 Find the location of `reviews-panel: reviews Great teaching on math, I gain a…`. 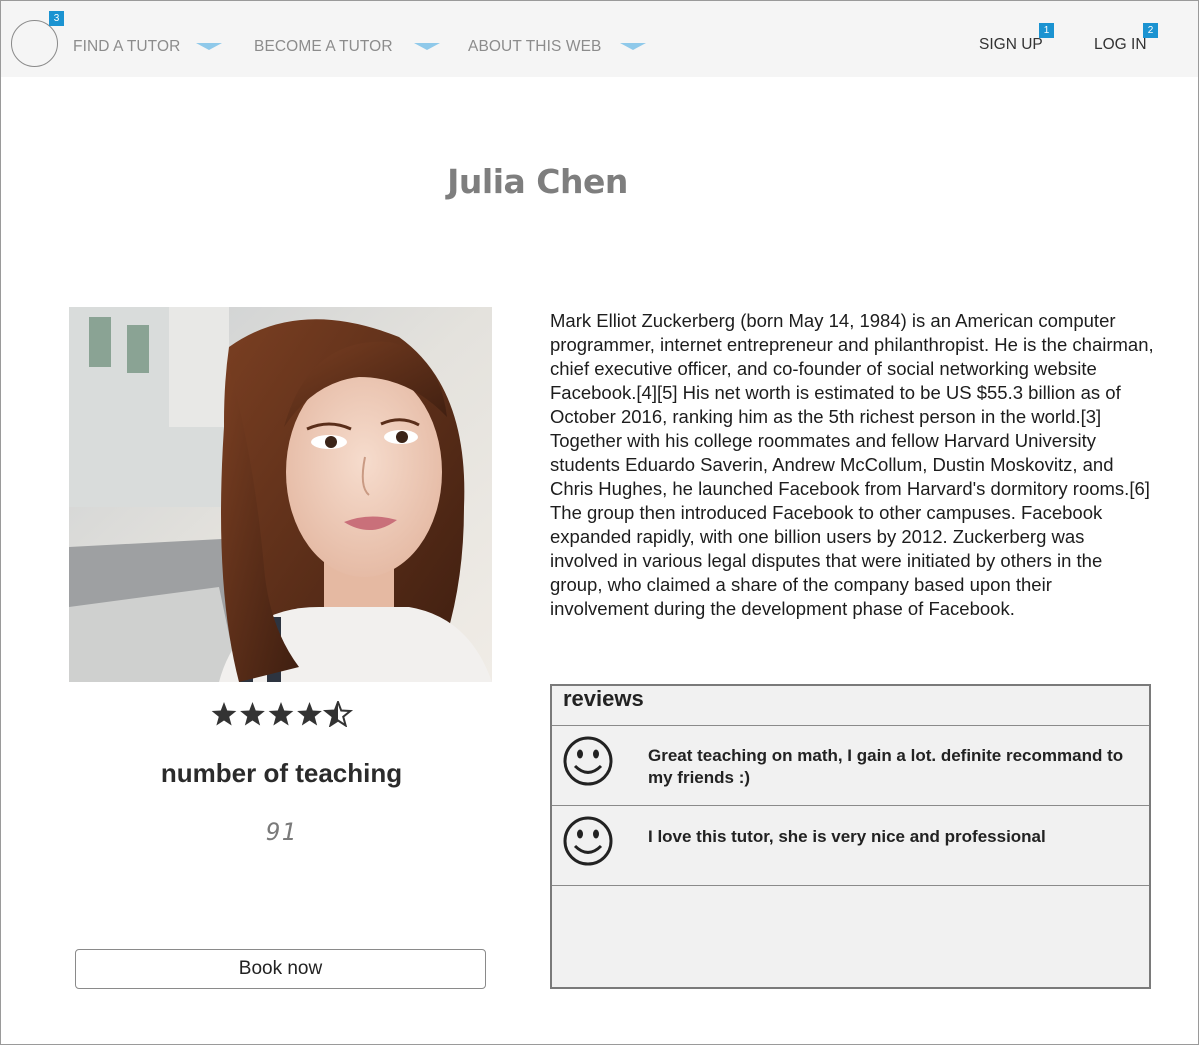

reviews-panel: reviews Great teaching on math, I gain a… is located at coordinates (850, 836).